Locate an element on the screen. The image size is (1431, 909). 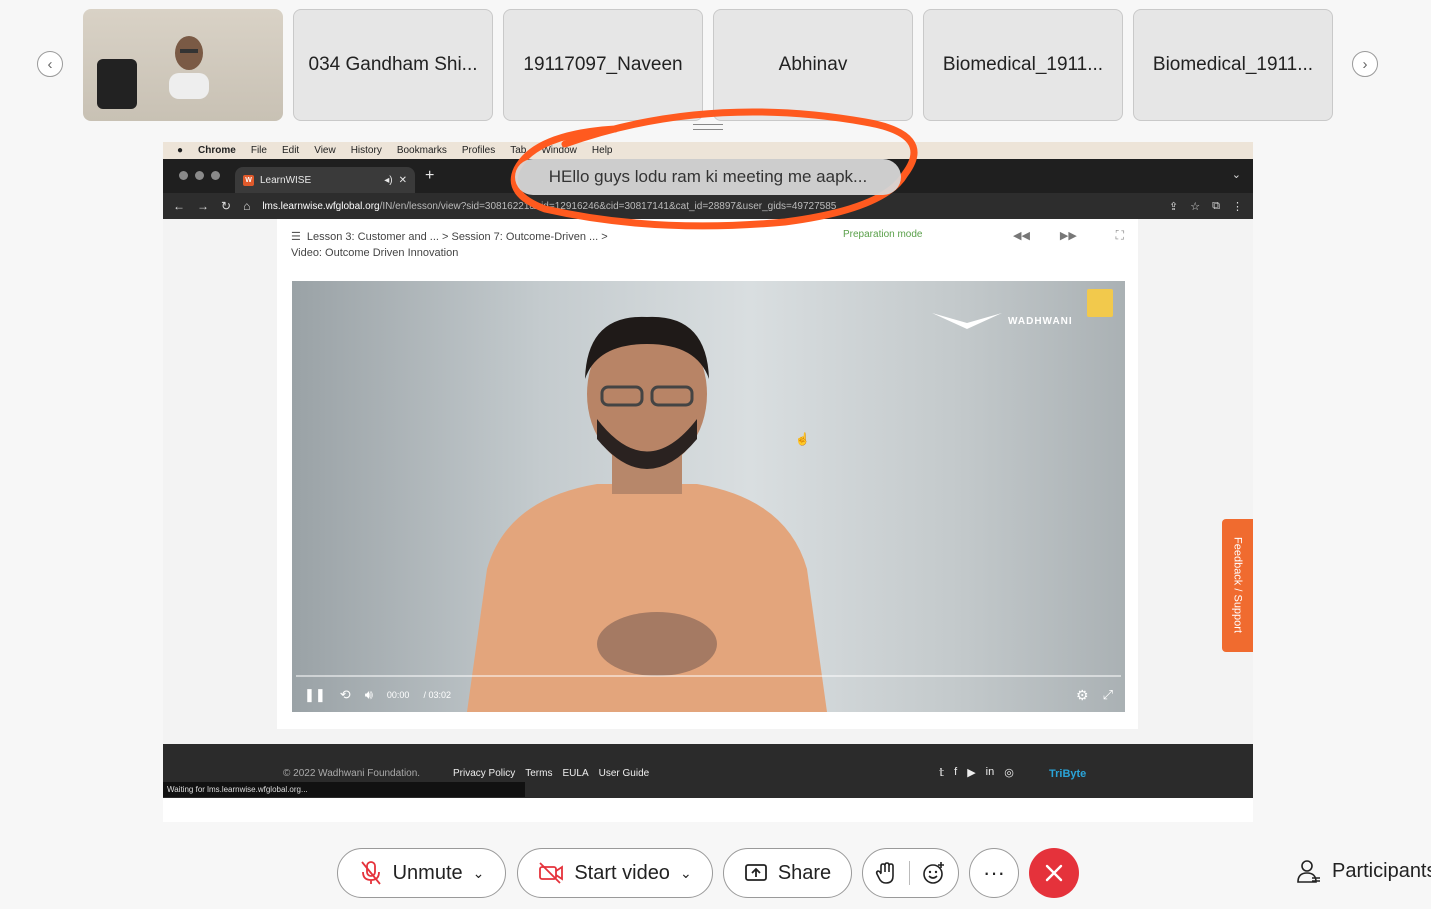
menu-item: Edit is located at coordinates (290, 150).